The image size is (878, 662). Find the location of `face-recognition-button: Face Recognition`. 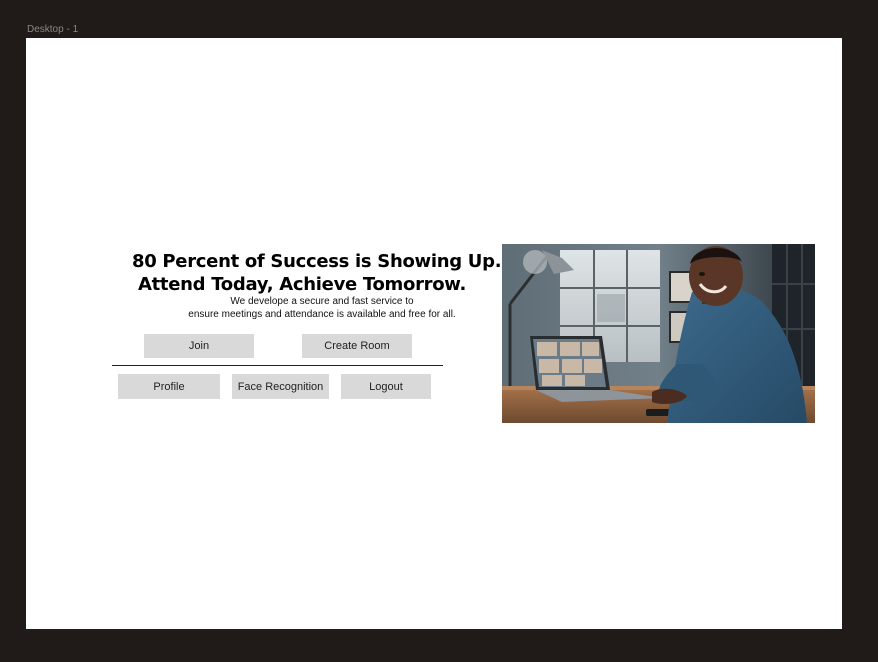

face-recognition-button: Face Recognition is located at coordinates (280, 386).